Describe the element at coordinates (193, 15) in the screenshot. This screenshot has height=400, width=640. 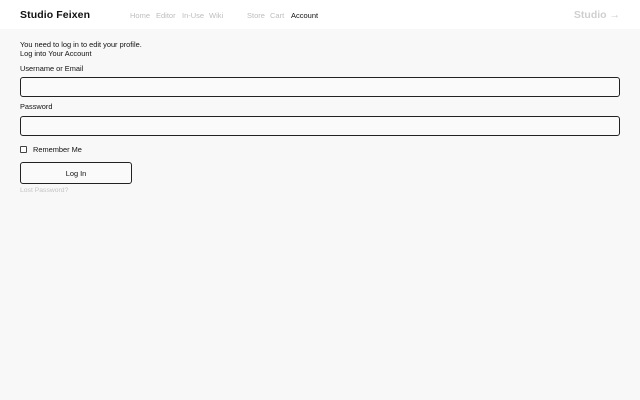
I see `nav-in-use: In-Use` at that location.